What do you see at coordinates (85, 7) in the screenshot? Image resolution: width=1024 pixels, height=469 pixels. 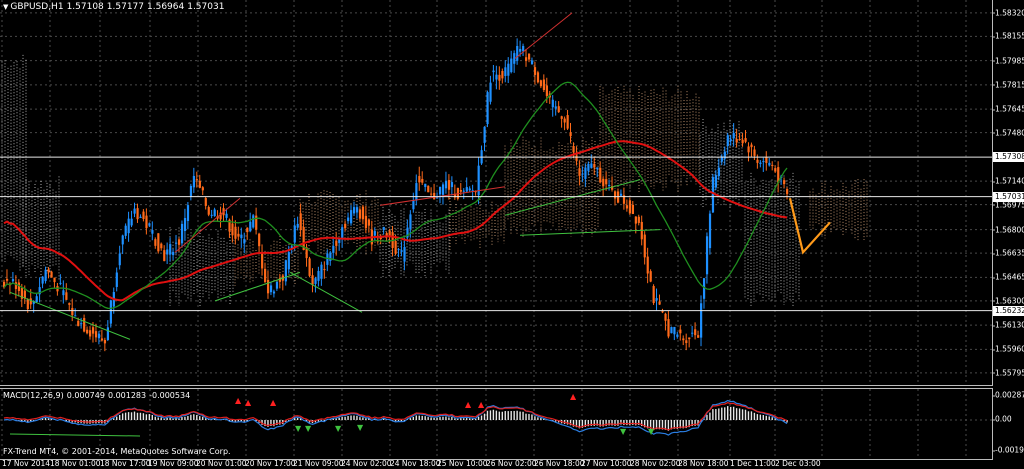 I see `open-value: 1.57108` at bounding box center [85, 7].